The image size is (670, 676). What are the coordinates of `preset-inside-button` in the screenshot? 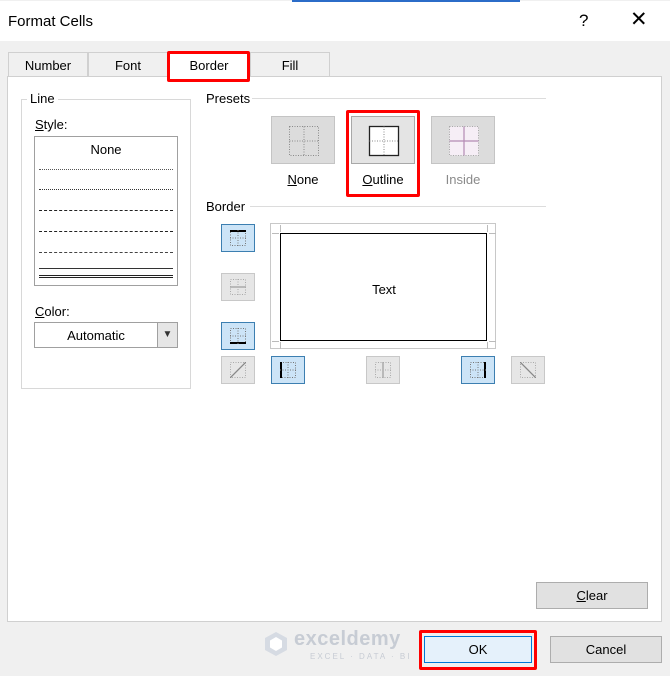 It's located at (463, 140).